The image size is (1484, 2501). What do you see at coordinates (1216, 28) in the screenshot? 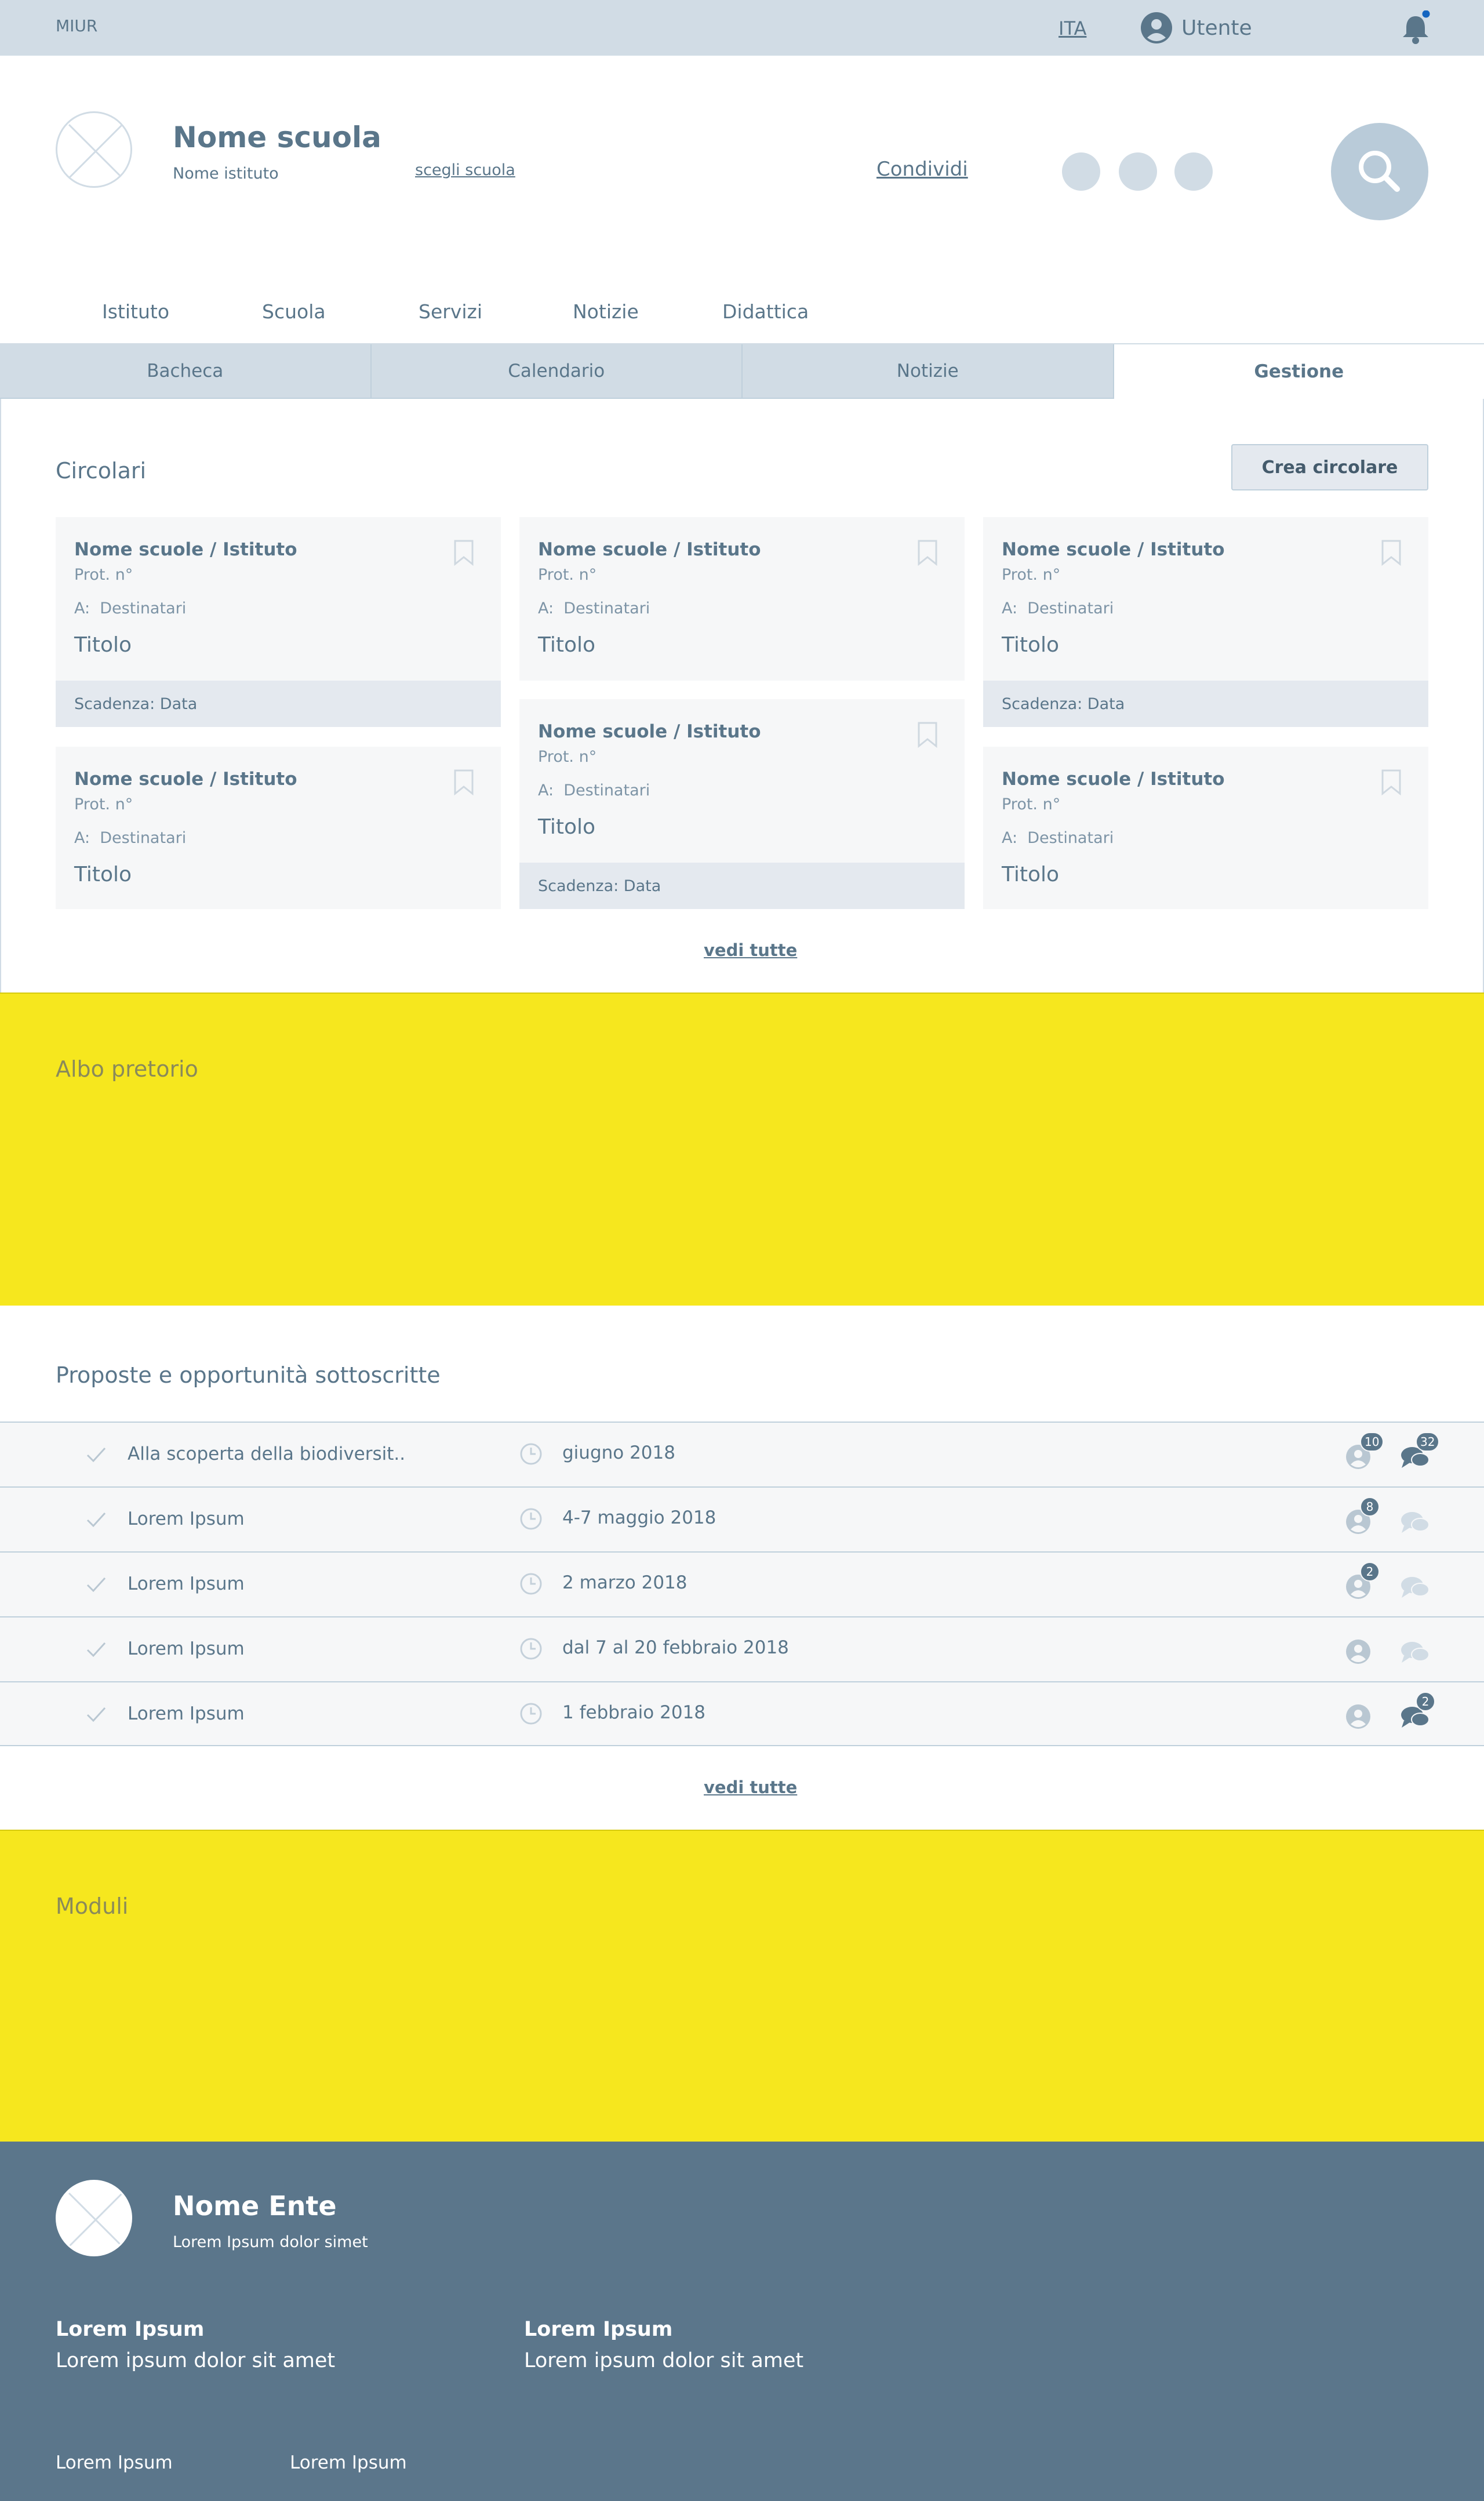
I see `user-name: Utente` at bounding box center [1216, 28].